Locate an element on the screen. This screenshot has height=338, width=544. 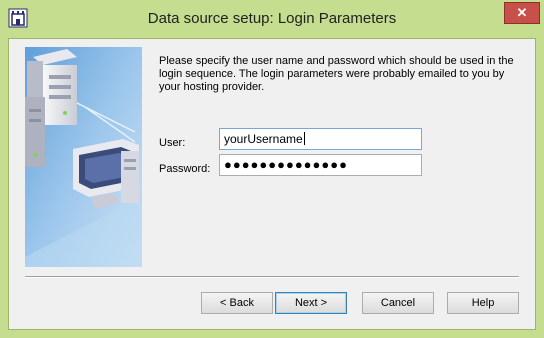
window-title: Data source setup: Login Parameters is located at coordinates (272, 18).